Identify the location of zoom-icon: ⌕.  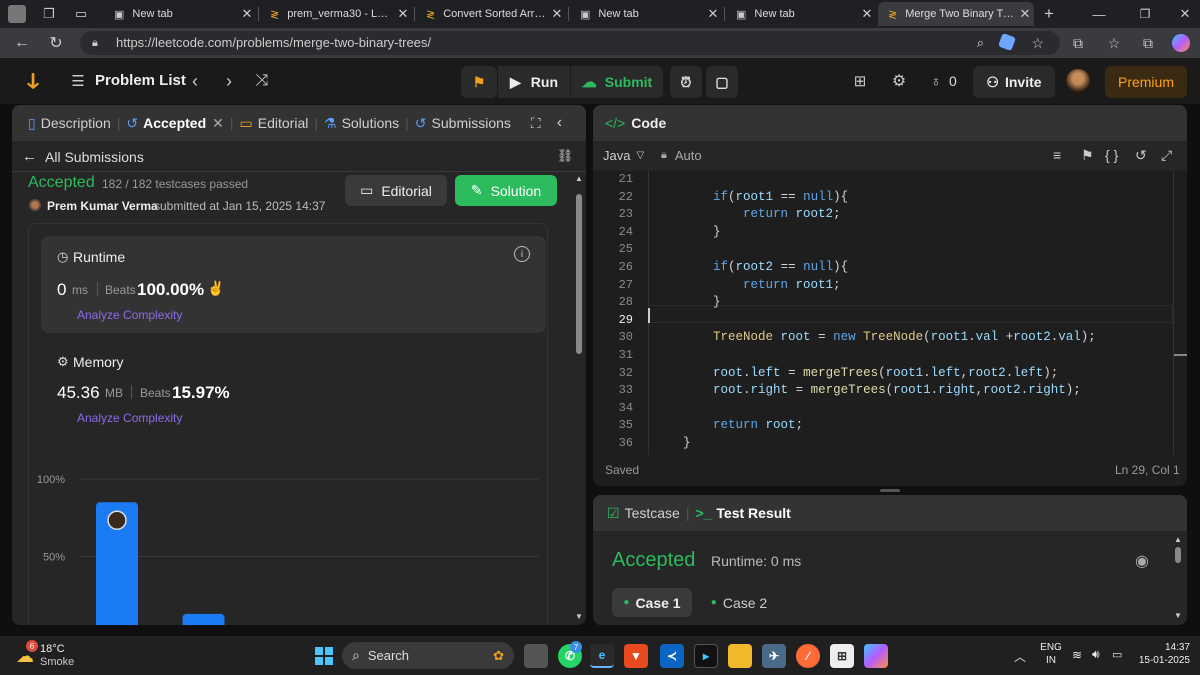
(980, 43).